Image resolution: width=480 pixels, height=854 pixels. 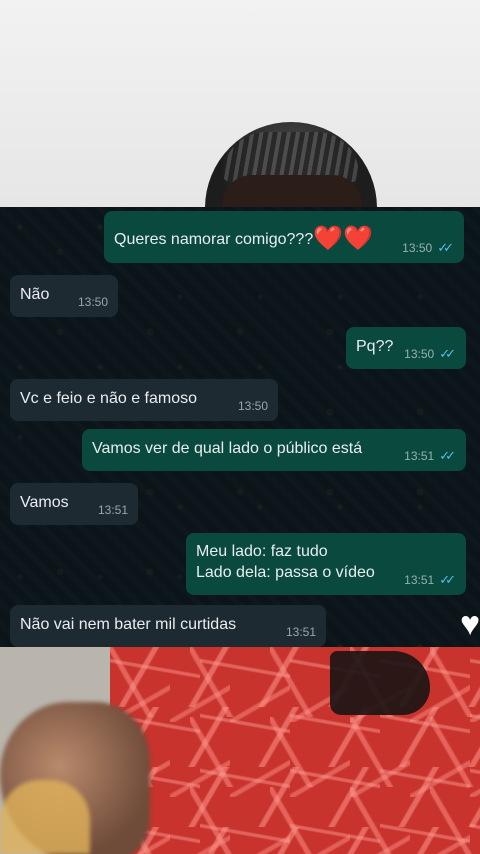 I want to click on message-text: Vc e feio e não e famoso, so click(x=108, y=398).